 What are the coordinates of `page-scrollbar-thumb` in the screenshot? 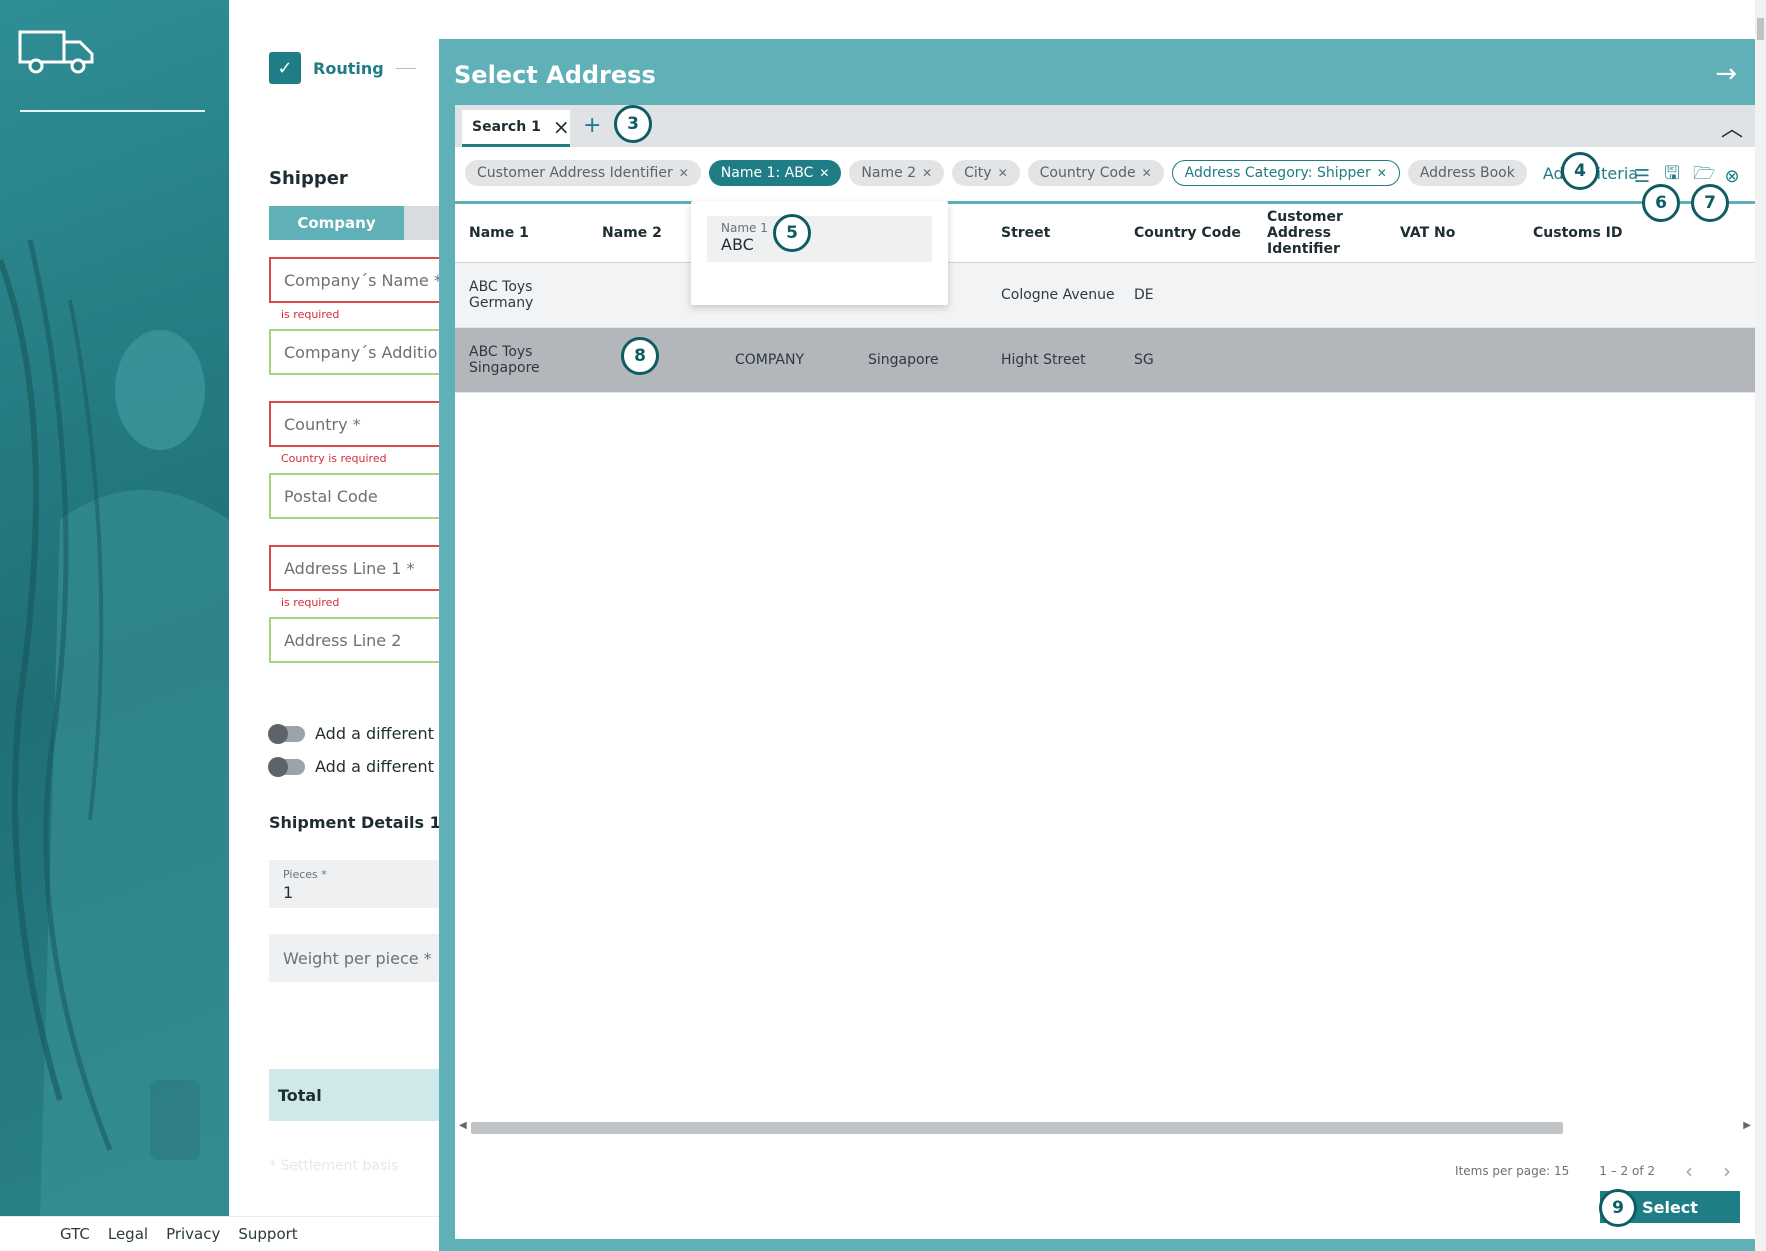 It's located at (1760, 29).